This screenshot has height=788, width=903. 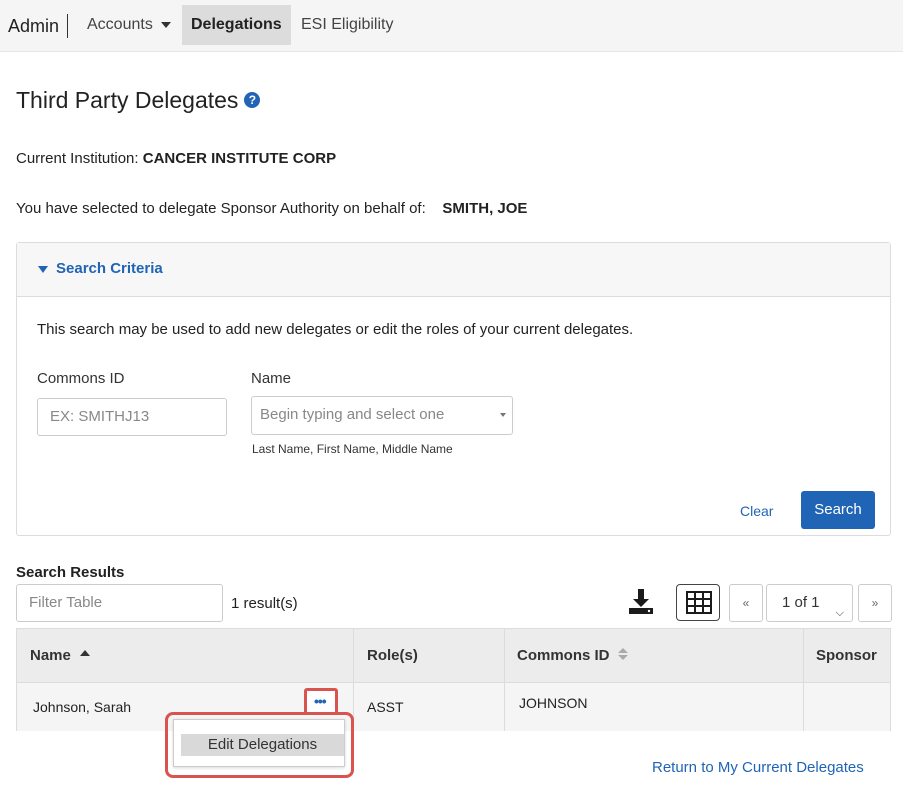 What do you see at coordinates (185, 655) in the screenshot?
I see `column-header-name: Name` at bounding box center [185, 655].